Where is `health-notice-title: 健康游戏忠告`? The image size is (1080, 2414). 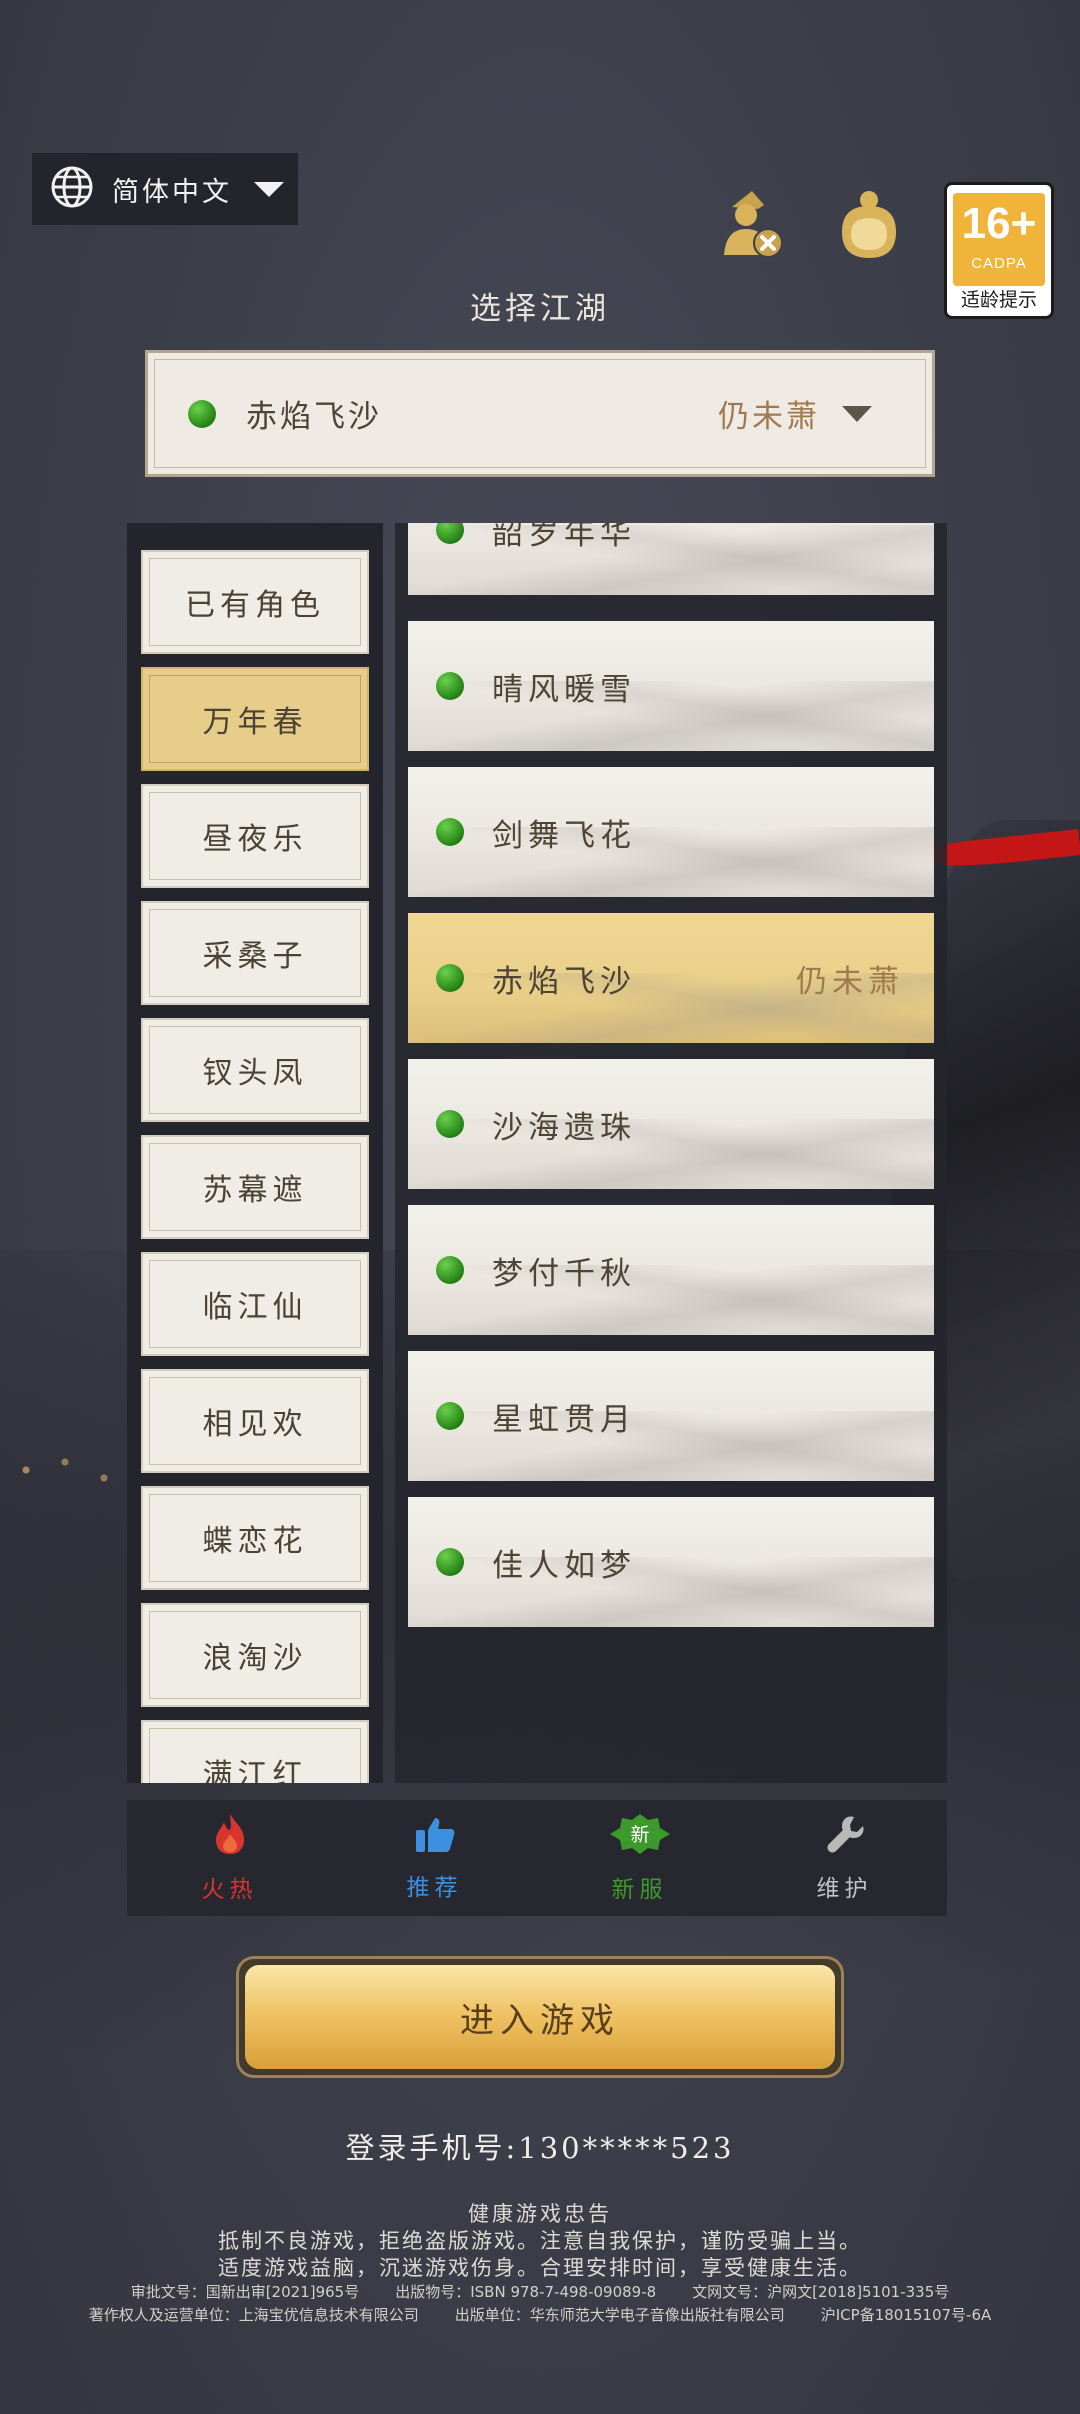 health-notice-title: 健康游戏忠告 is located at coordinates (540, 2214).